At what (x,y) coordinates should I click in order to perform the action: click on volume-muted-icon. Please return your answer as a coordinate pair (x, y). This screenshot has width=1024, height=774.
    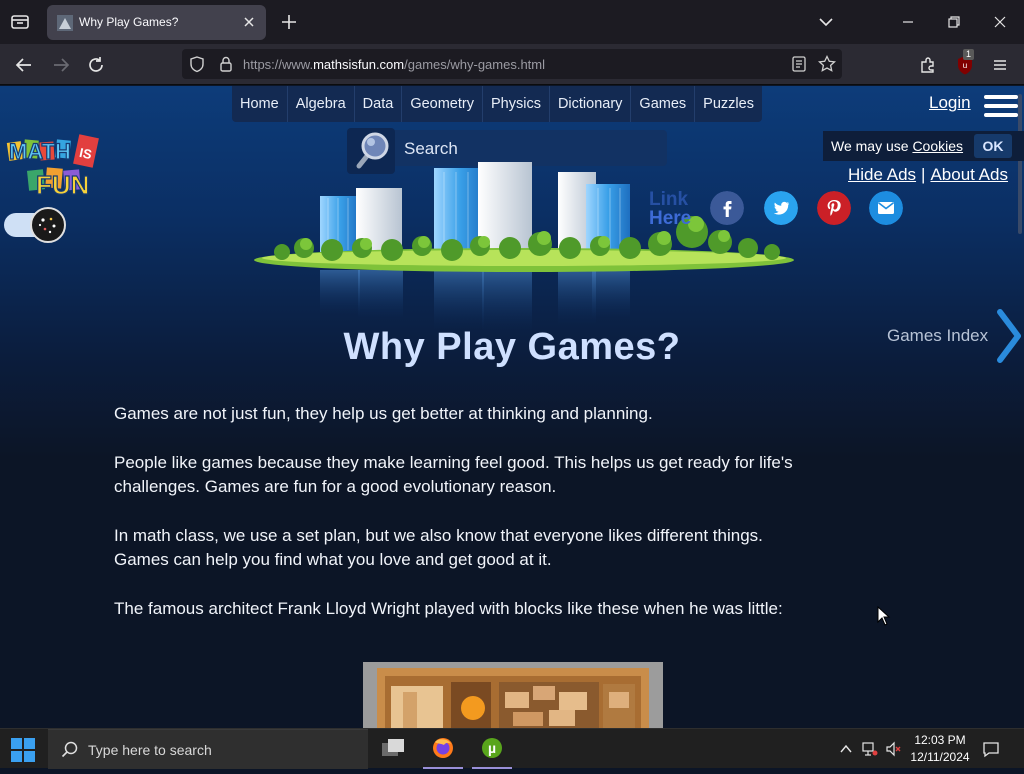
    Looking at the image, I should click on (894, 749).